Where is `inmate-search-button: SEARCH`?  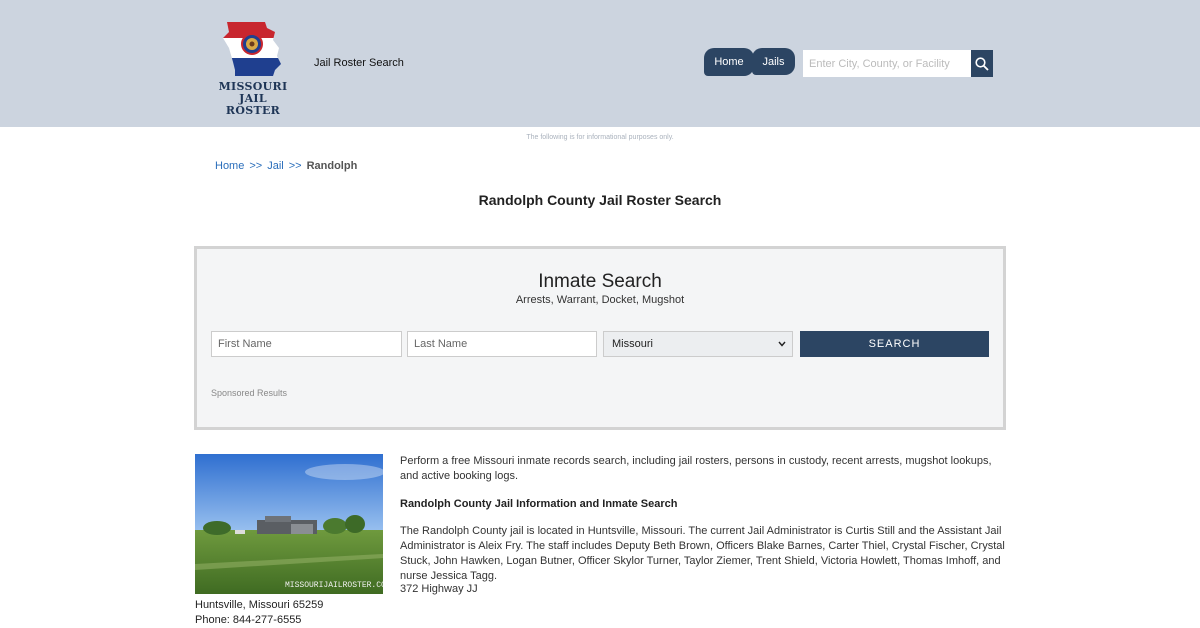
inmate-search-button: SEARCH is located at coordinates (894, 344).